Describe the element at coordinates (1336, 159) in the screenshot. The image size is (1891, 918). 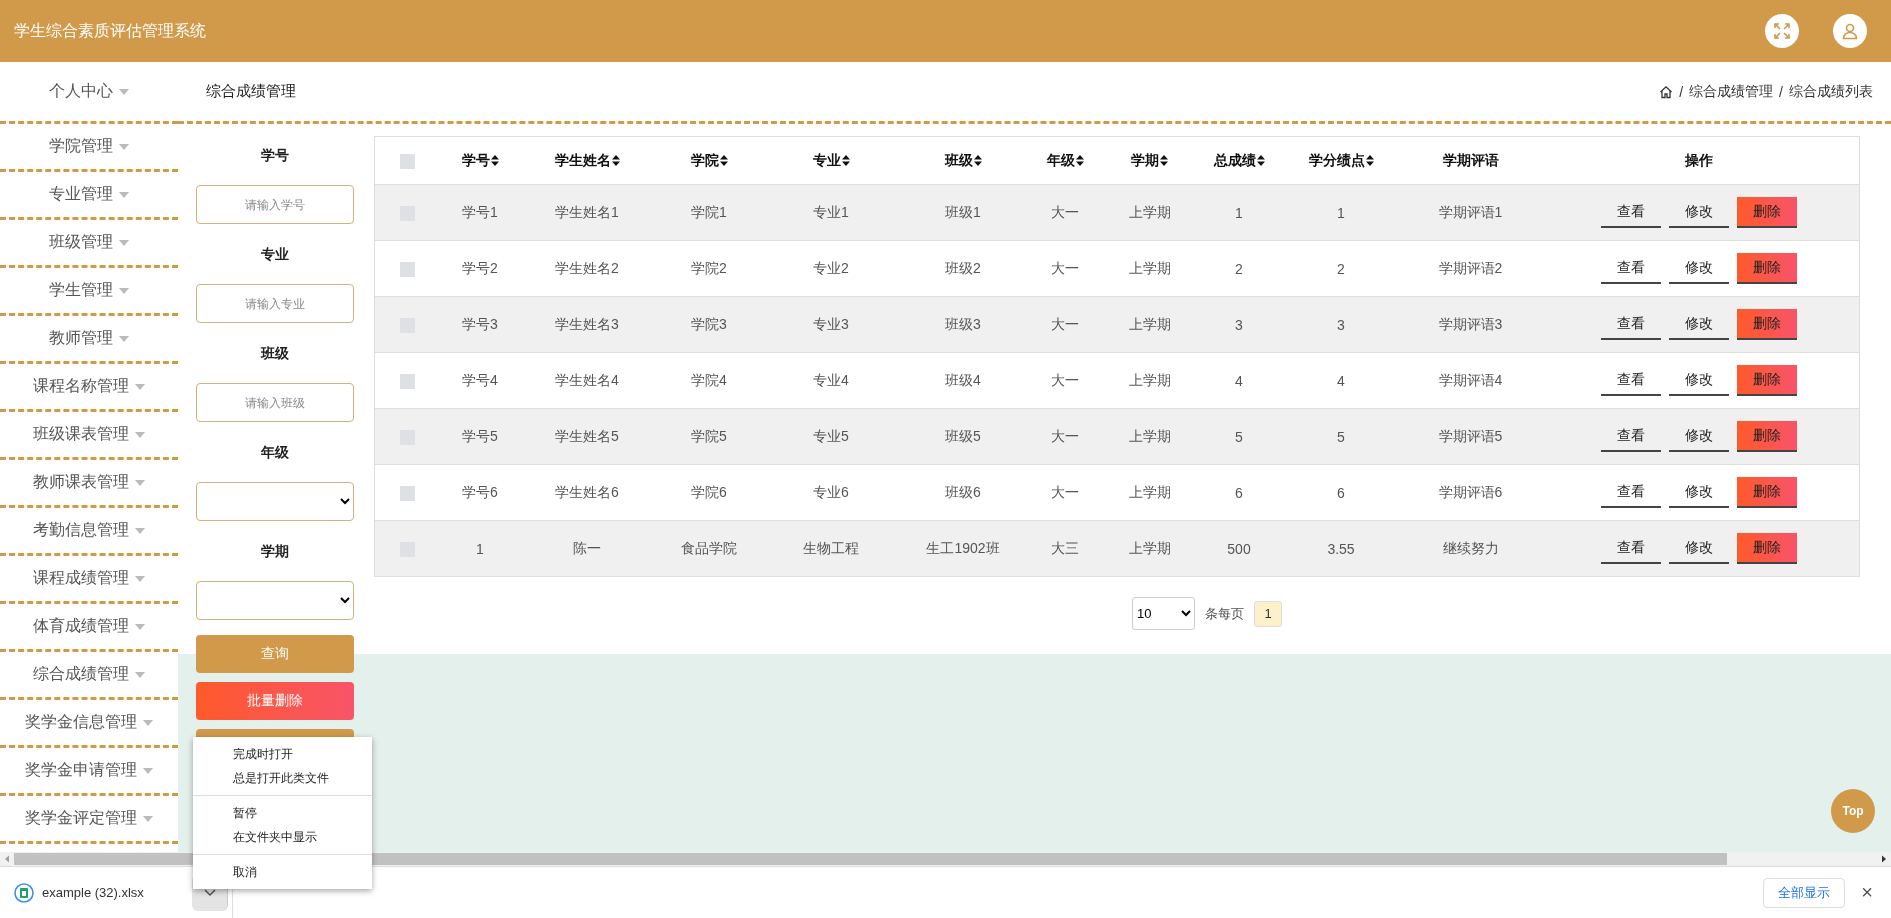
I see `column-header: 学分绩点` at that location.